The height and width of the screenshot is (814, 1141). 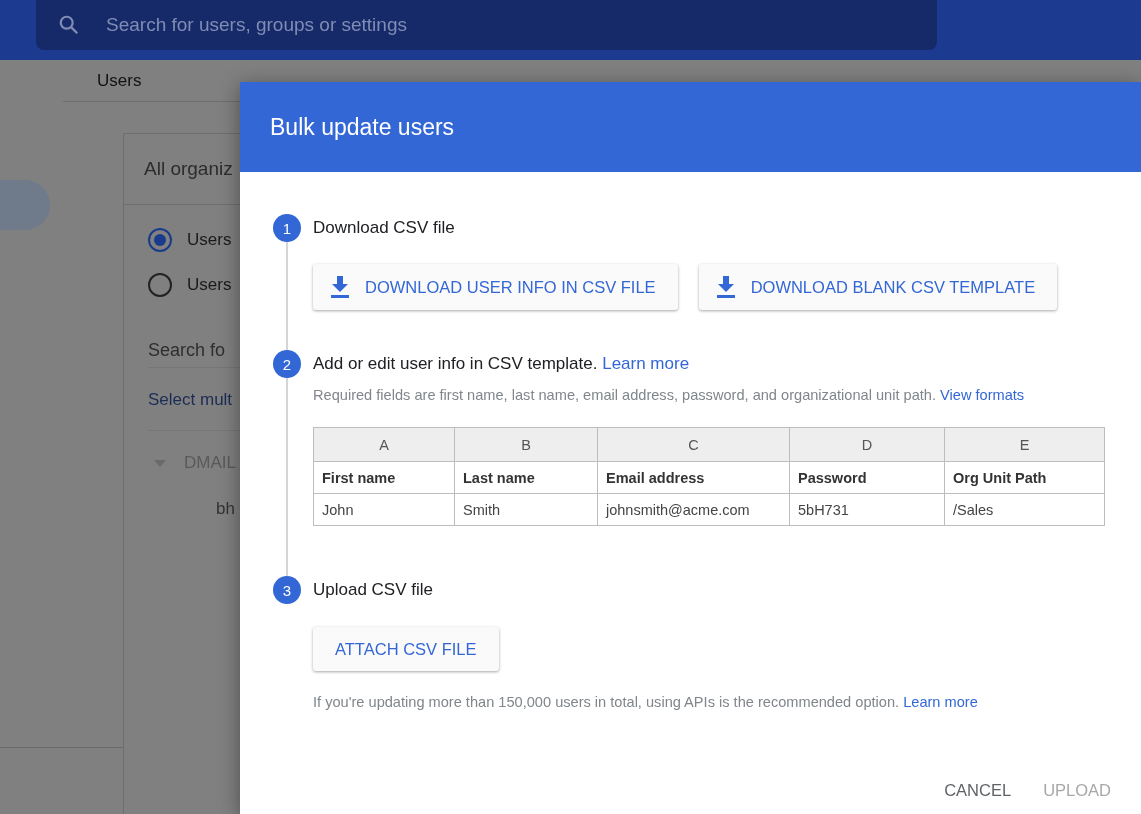 I want to click on table-header-cell: Org Unit Path, so click(x=1024, y=477).